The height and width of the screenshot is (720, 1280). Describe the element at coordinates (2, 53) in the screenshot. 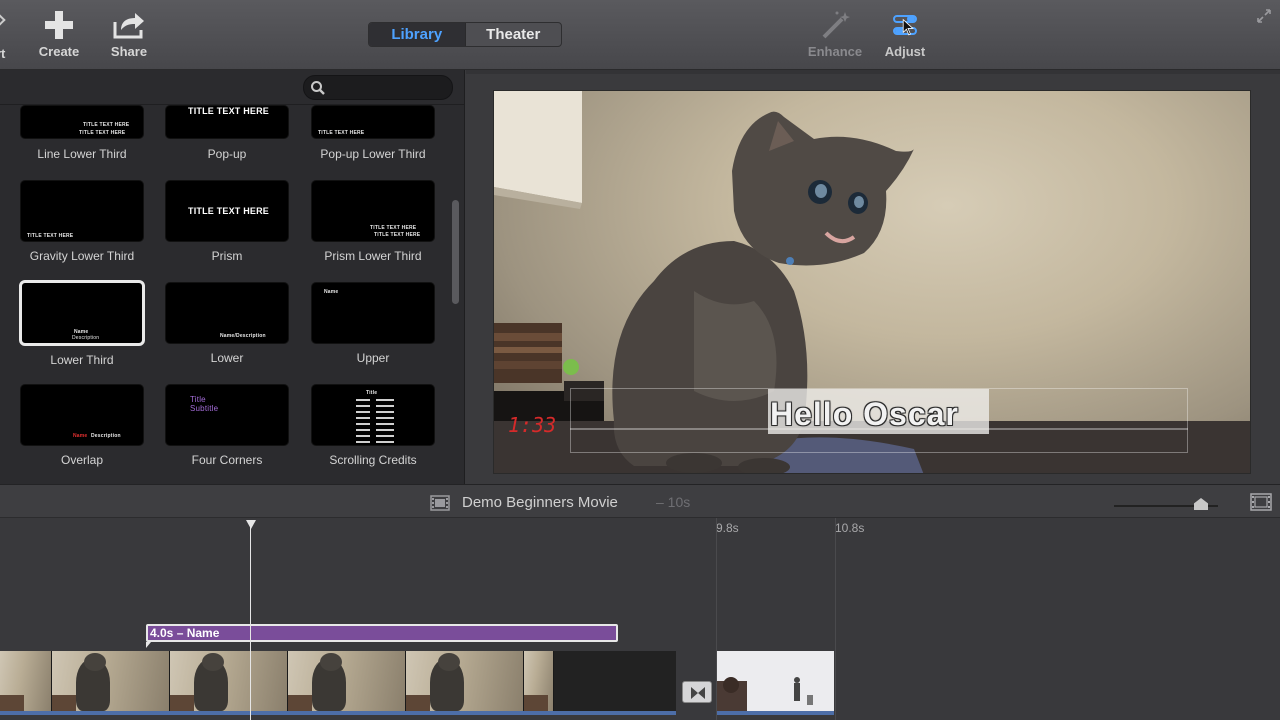

I see `import-button-label: rt` at that location.